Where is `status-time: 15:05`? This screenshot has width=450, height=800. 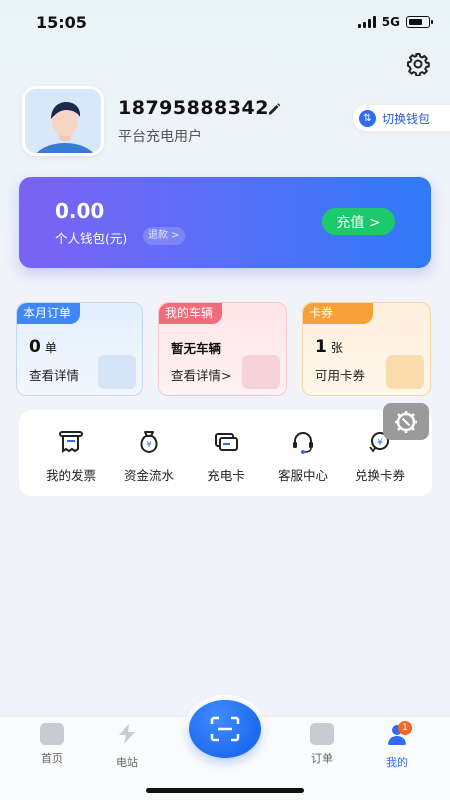
status-time: 15:05 is located at coordinates (61, 22).